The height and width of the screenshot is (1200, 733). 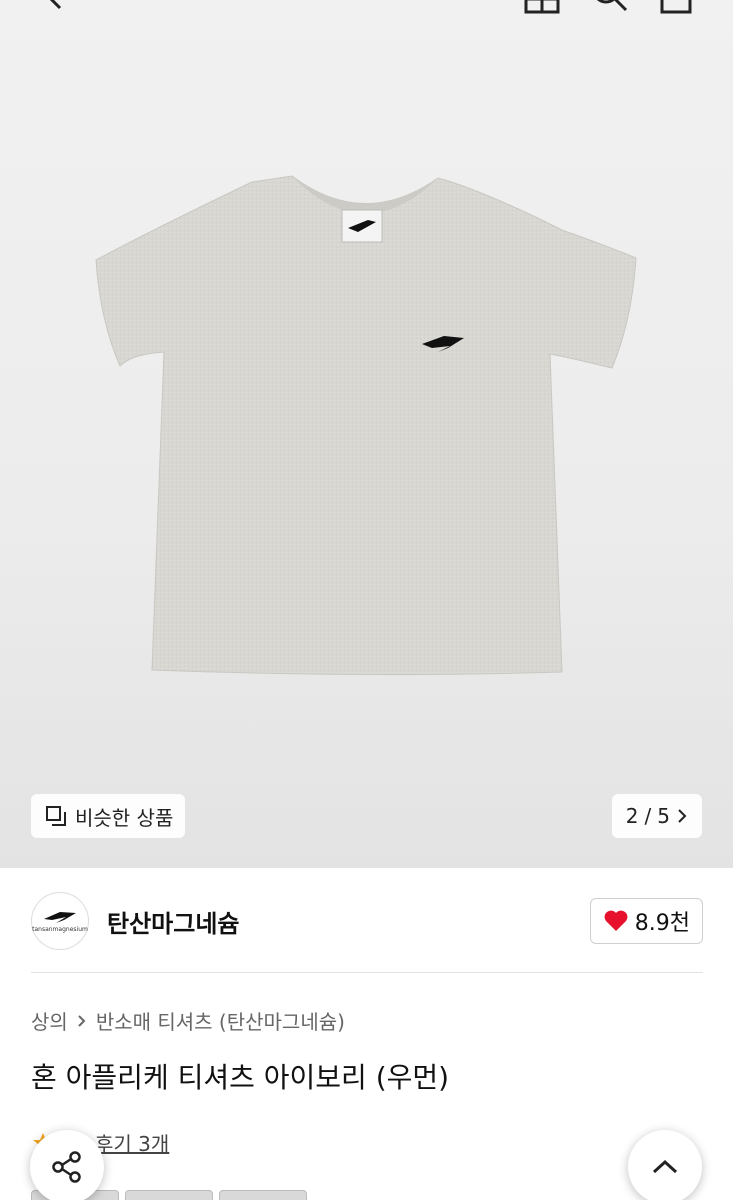 What do you see at coordinates (542, 7) in the screenshot?
I see `share-box-icon` at bounding box center [542, 7].